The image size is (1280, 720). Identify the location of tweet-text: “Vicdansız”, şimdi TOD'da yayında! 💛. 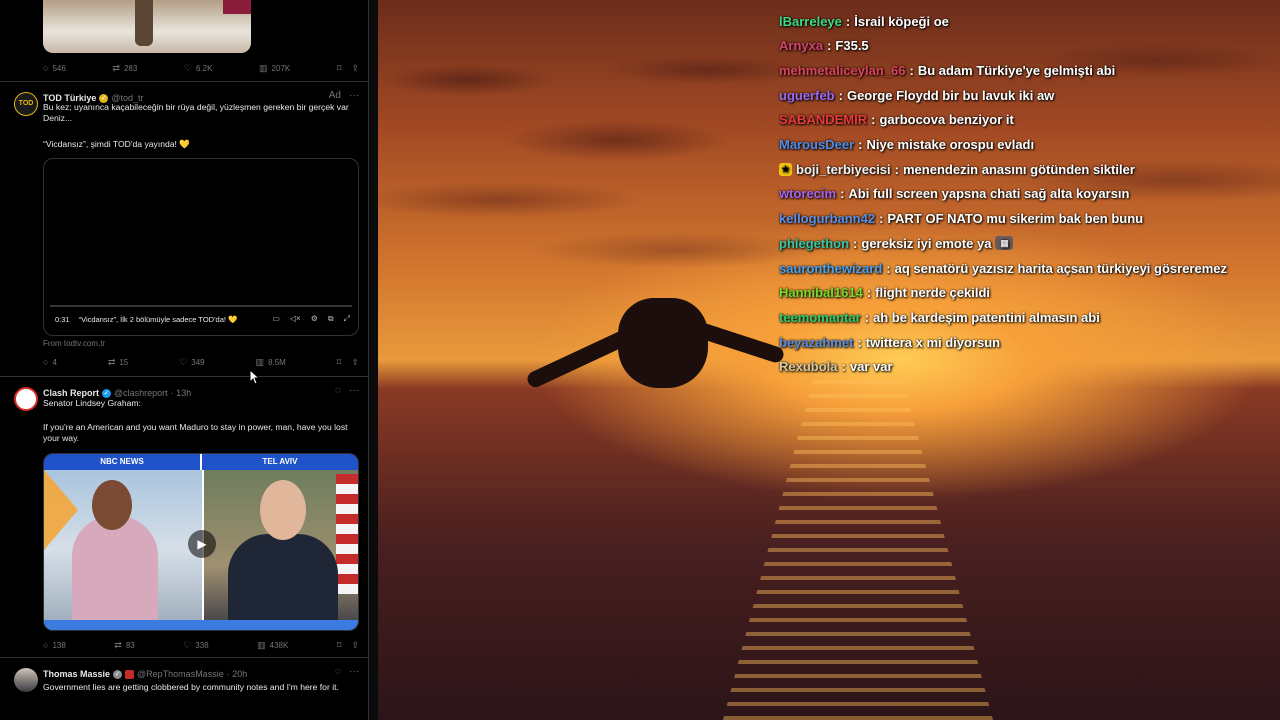
(117, 144).